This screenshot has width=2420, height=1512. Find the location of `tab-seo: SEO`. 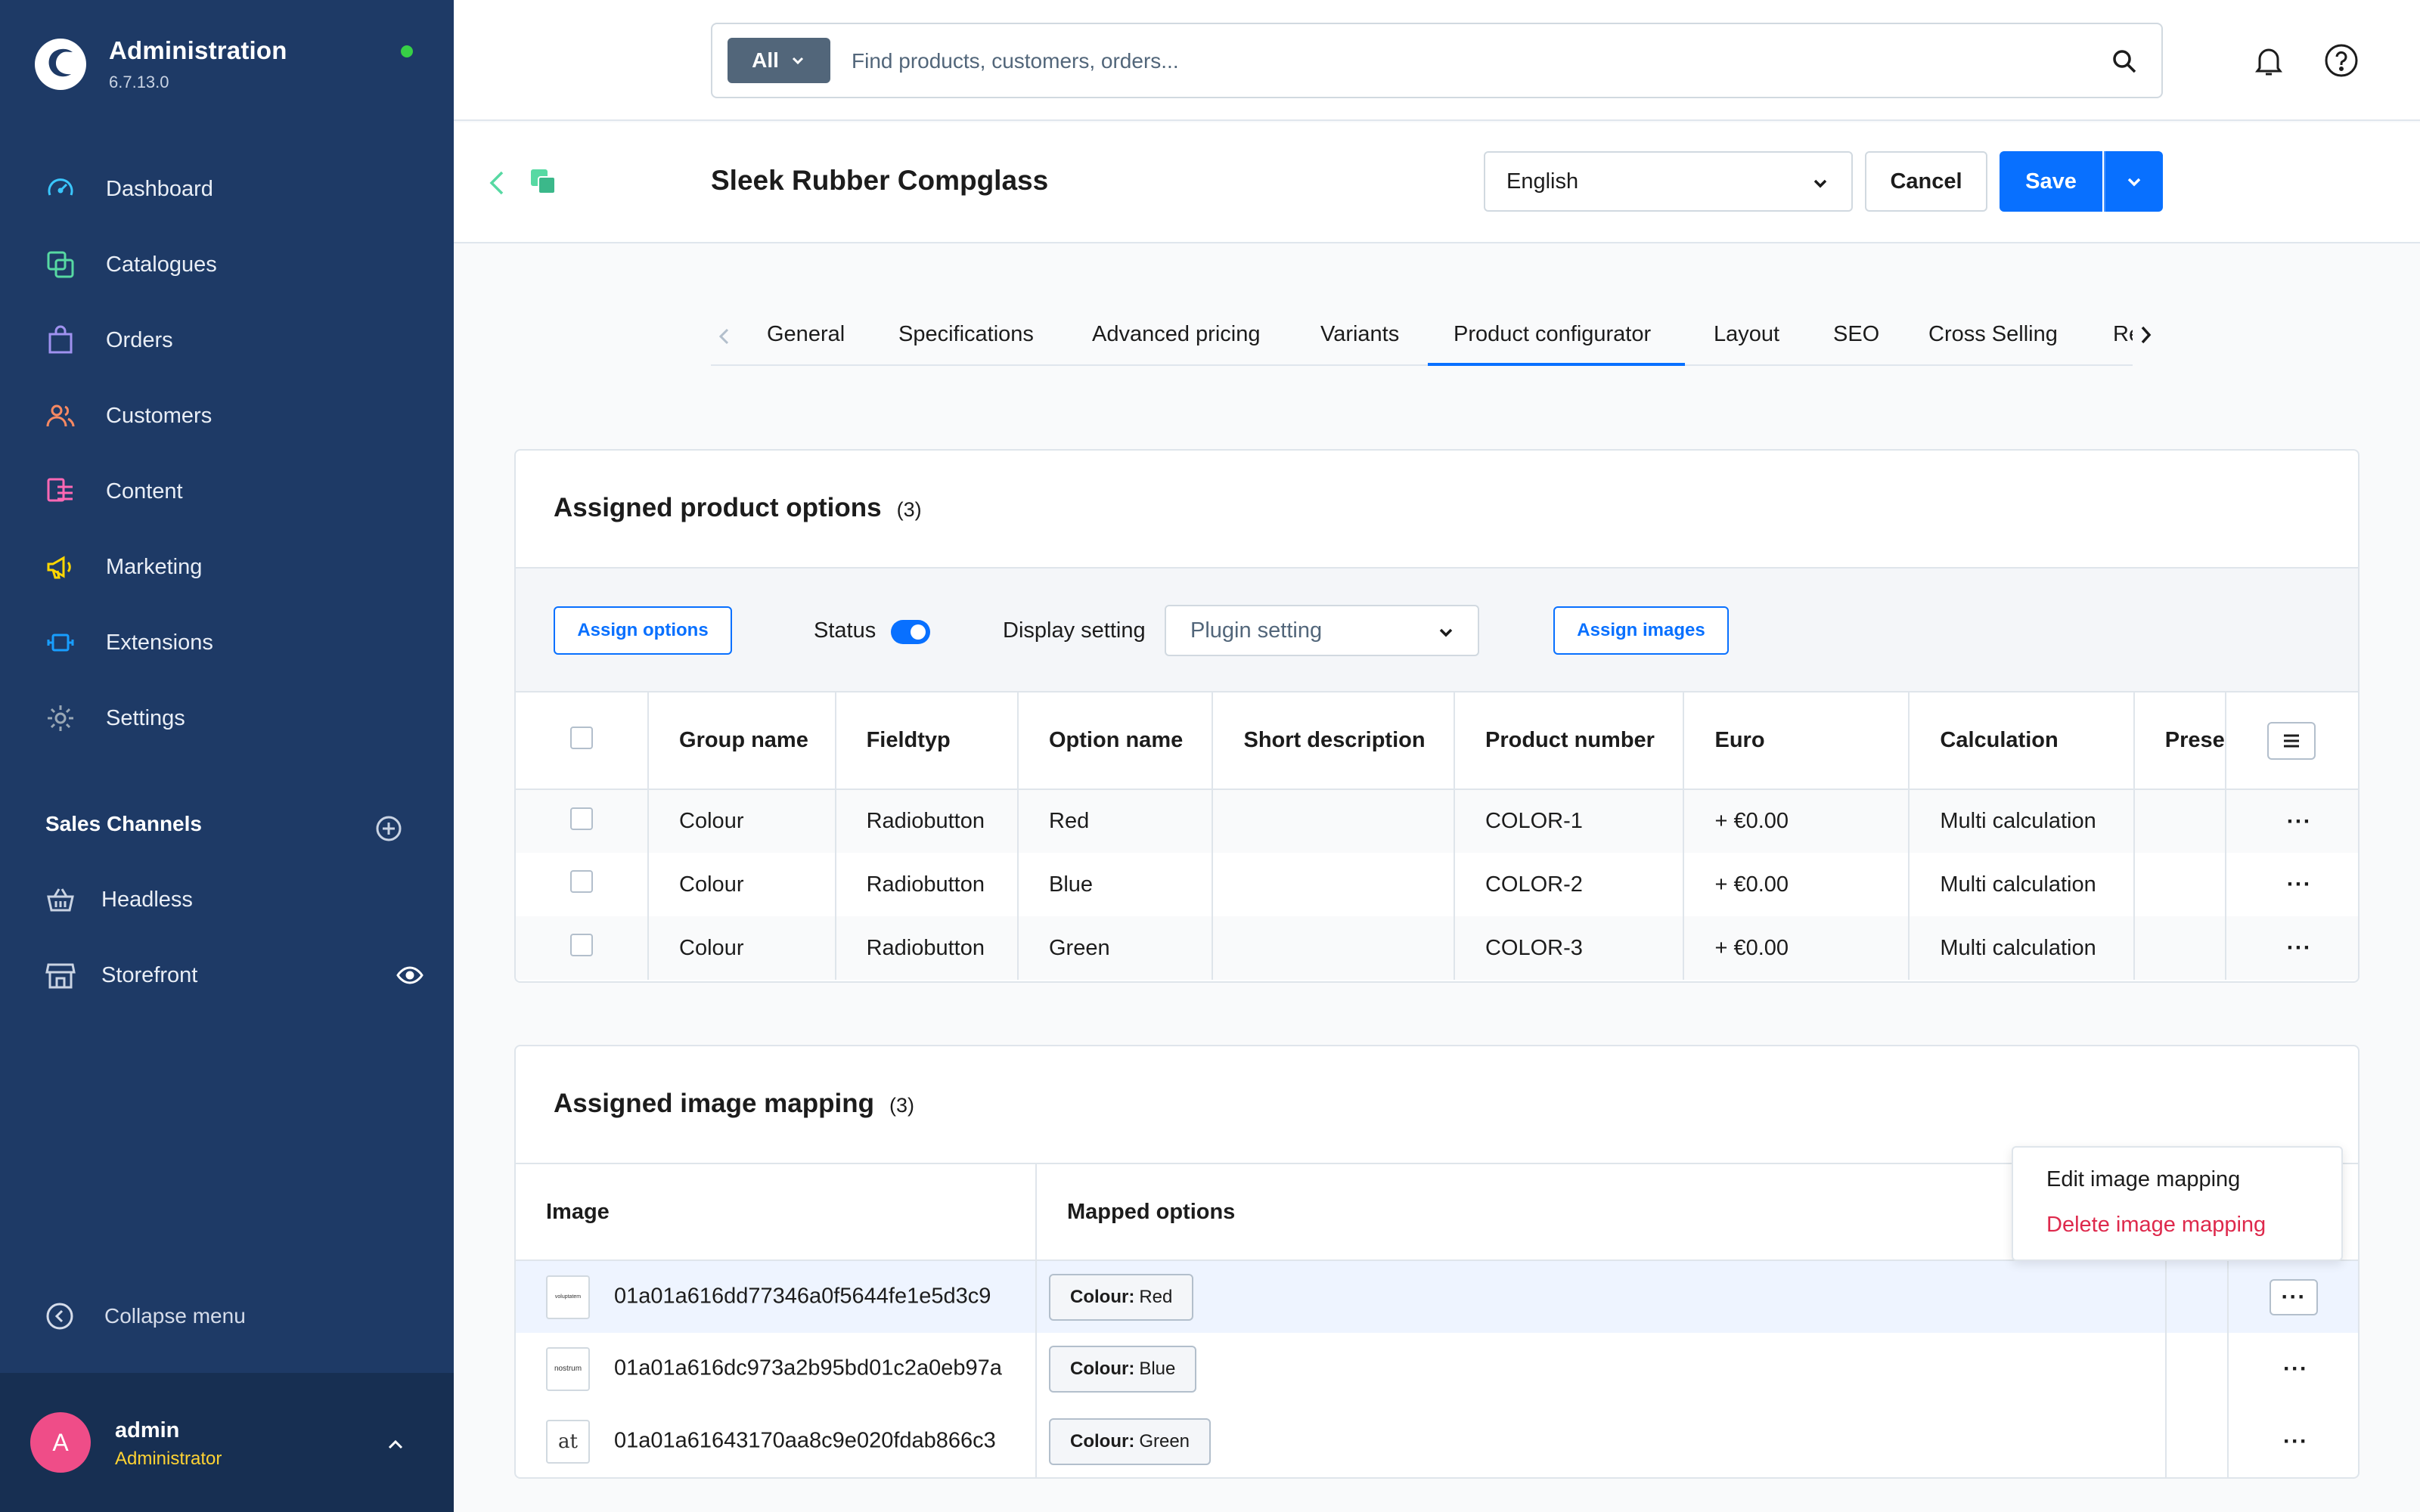

tab-seo: SEO is located at coordinates (1856, 334).